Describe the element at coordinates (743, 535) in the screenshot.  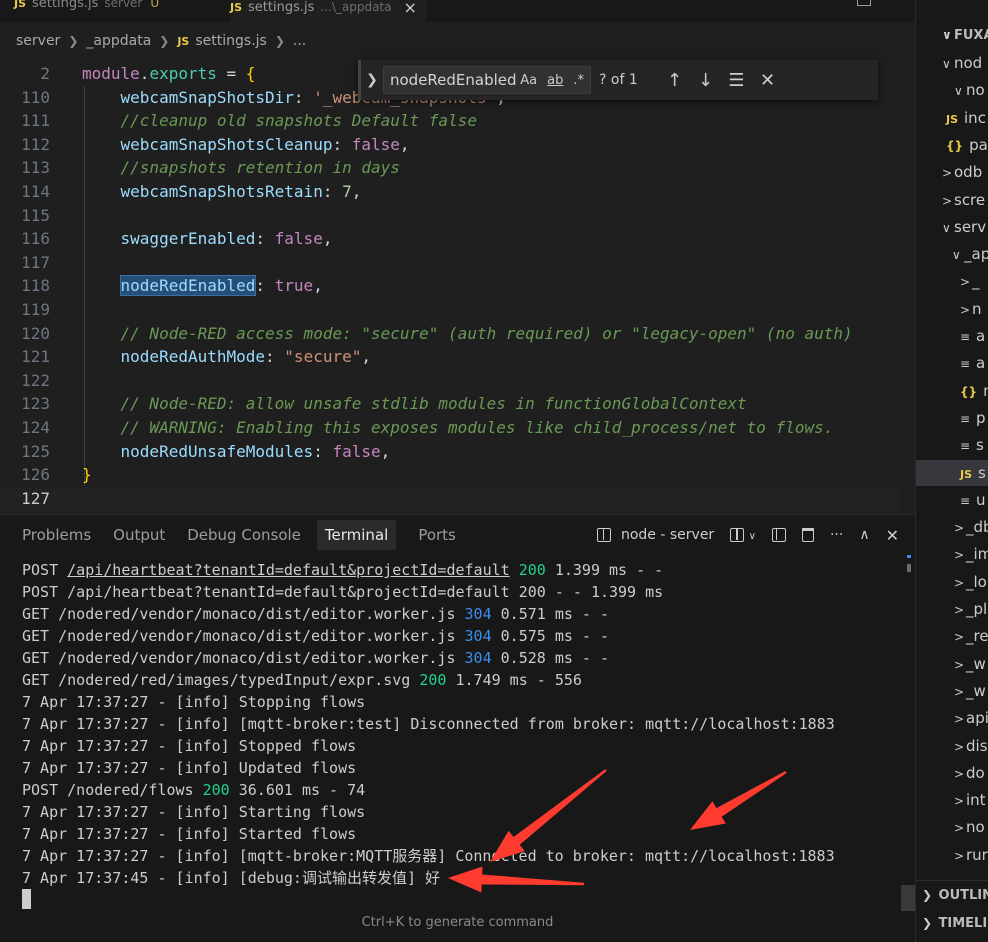
I see `new-terminal-dropdown: ∨` at that location.